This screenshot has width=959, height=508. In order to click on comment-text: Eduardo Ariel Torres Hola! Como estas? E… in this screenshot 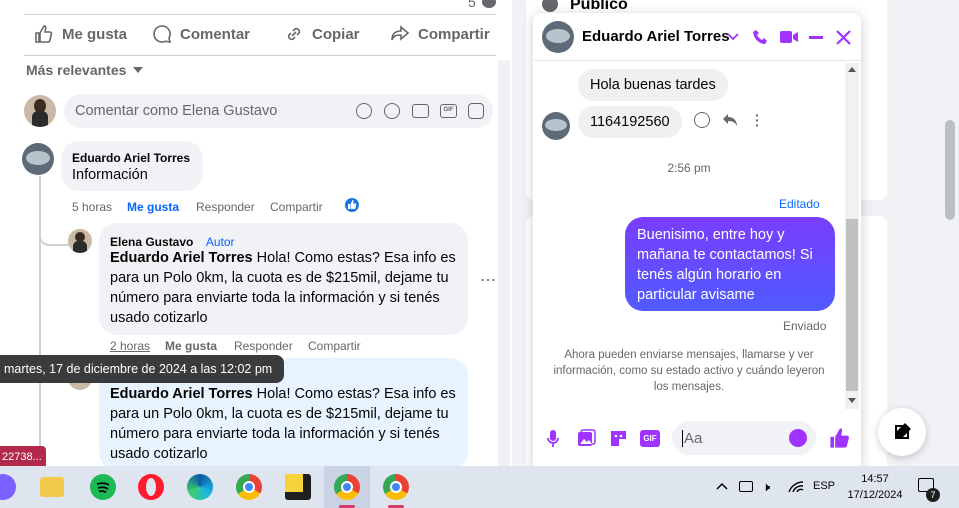, I will do `click(286, 424)`.